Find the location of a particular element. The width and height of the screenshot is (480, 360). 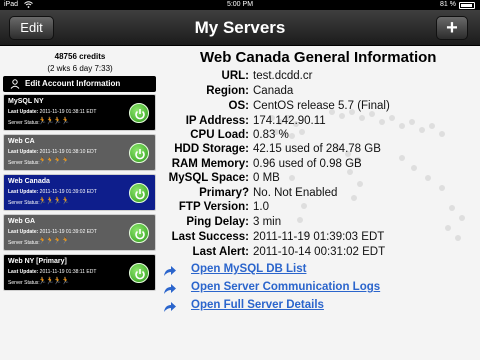

credits-count: 48756 credits is located at coordinates (80, 56).